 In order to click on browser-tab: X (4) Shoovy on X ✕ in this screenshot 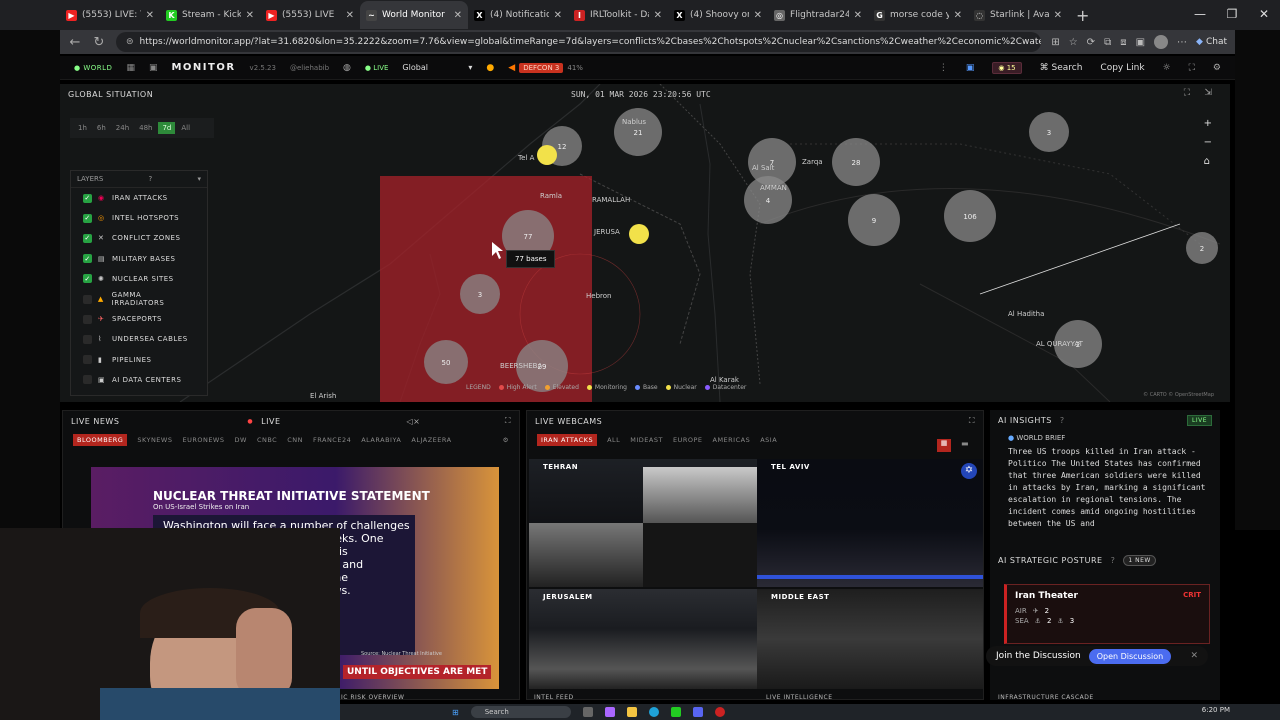, I will do `click(718, 15)`.